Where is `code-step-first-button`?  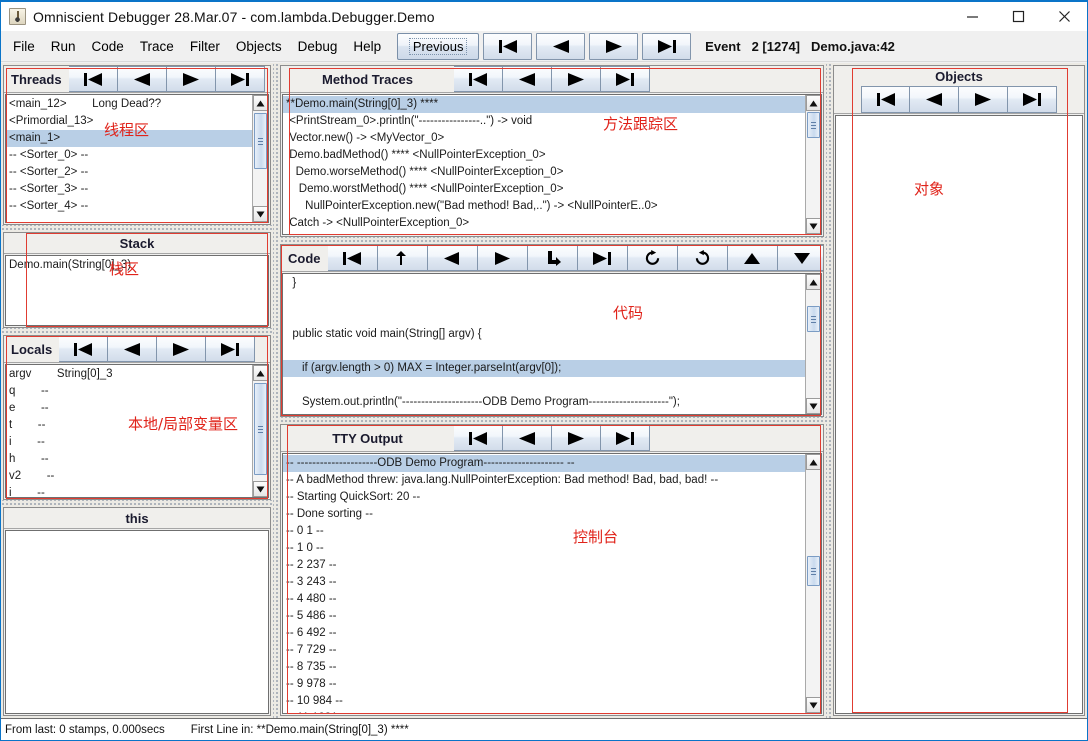
code-step-first-button is located at coordinates (352, 258).